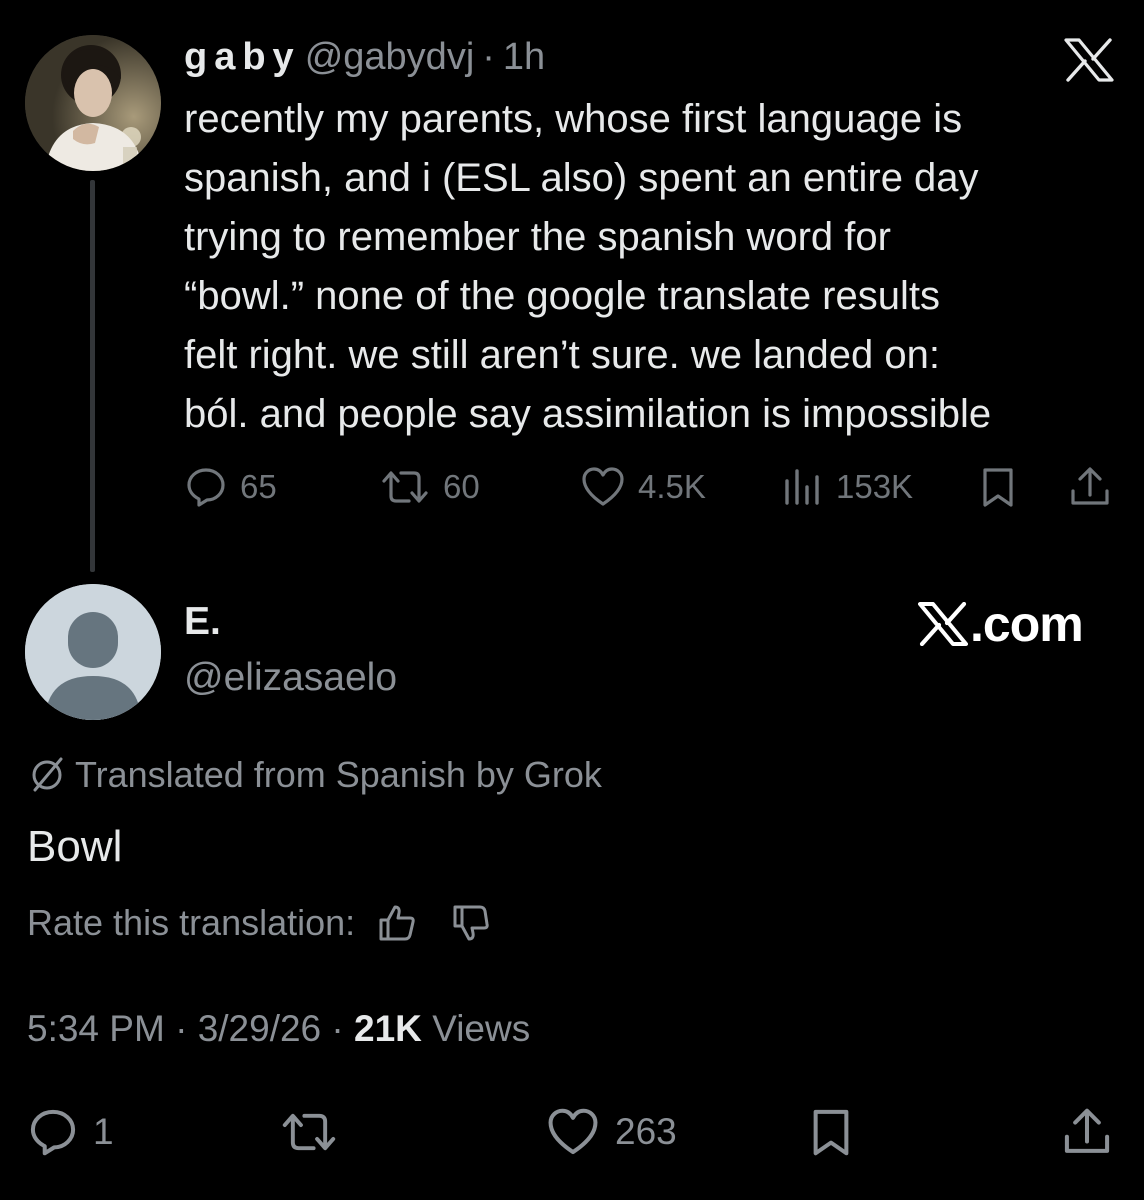  I want to click on reply-views-label: Views, so click(481, 1028).